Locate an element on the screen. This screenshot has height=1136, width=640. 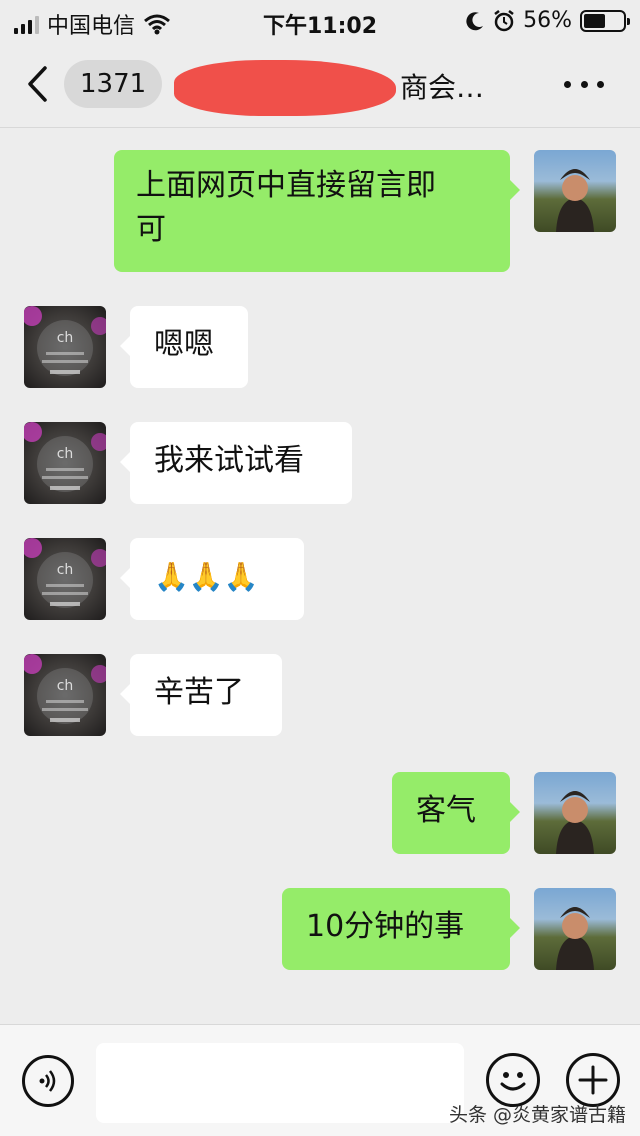
moon-icon is located at coordinates (475, 20).